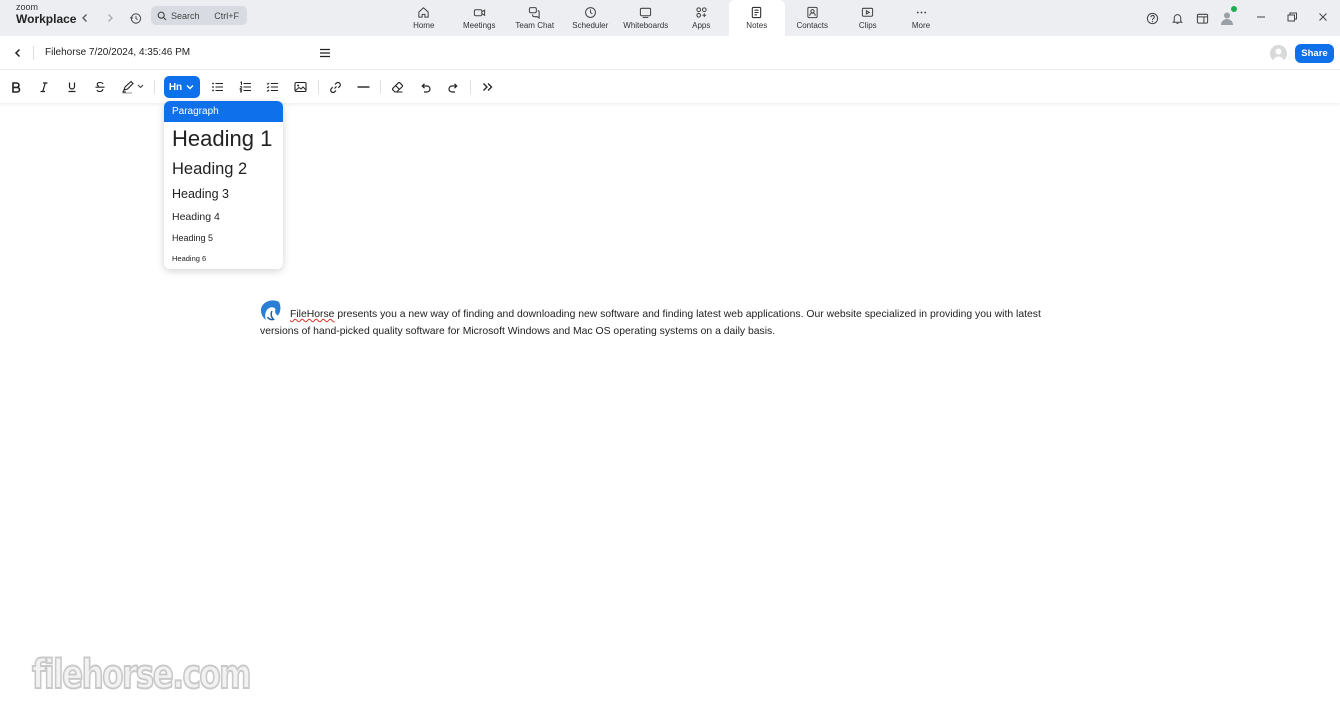 Image resolution: width=1340 pixels, height=725 pixels. I want to click on more-dots-icon, so click(921, 12).